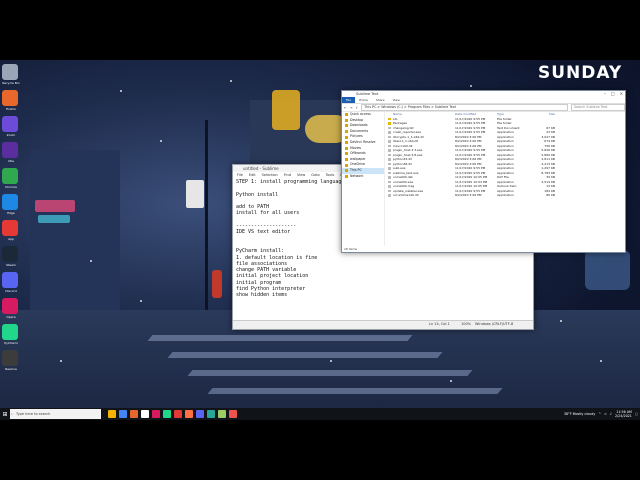 The height and width of the screenshot is (480, 640). Describe the element at coordinates (598, 107) in the screenshot. I see `explorer-search-input: Search Sublime Text` at that location.